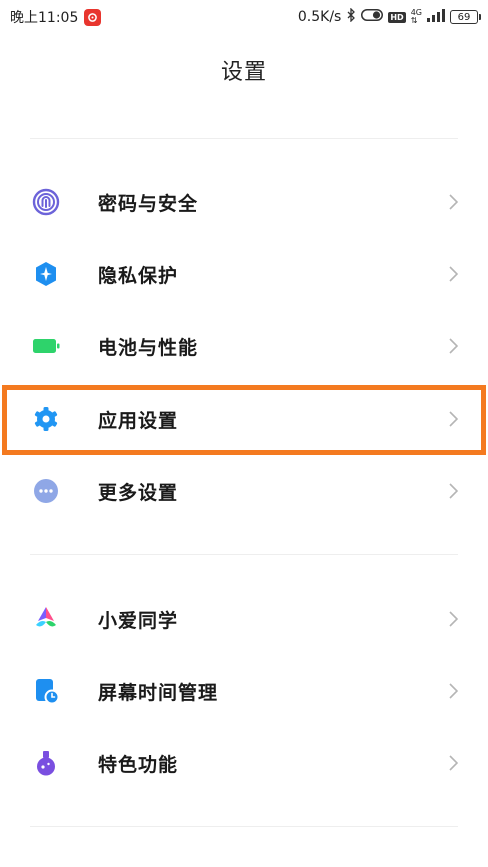 Image resolution: width=488 pixels, height=867 pixels. What do you see at coordinates (138, 420) in the screenshot?
I see `menu-label: 应用设置` at bounding box center [138, 420].